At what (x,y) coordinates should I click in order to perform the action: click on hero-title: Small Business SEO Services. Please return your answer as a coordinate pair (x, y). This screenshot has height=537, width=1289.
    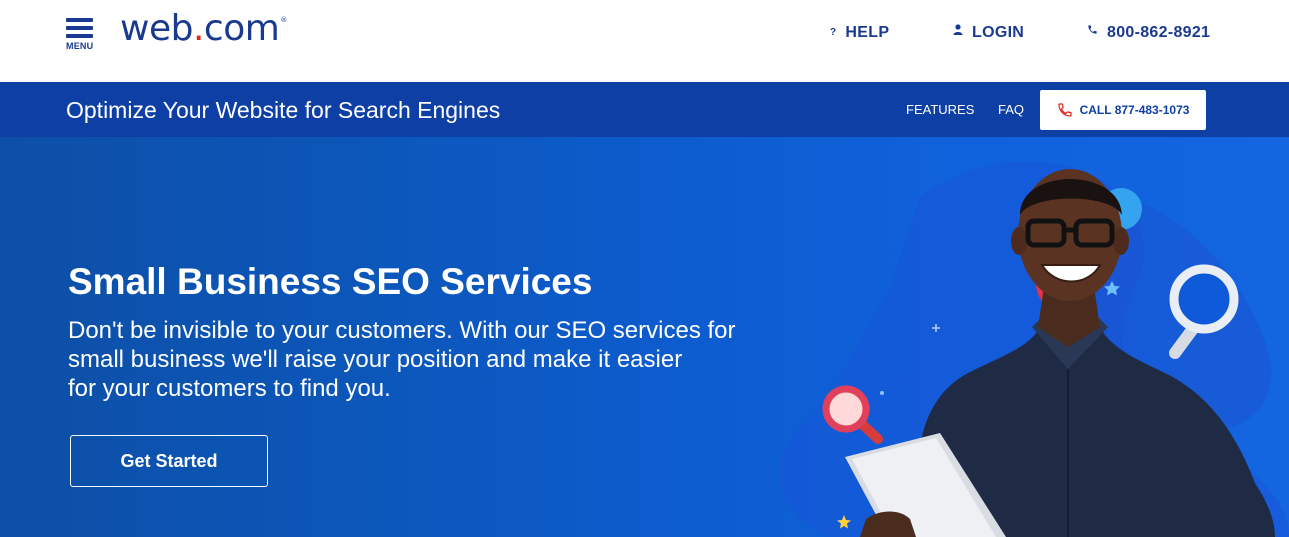
    Looking at the image, I should click on (330, 282).